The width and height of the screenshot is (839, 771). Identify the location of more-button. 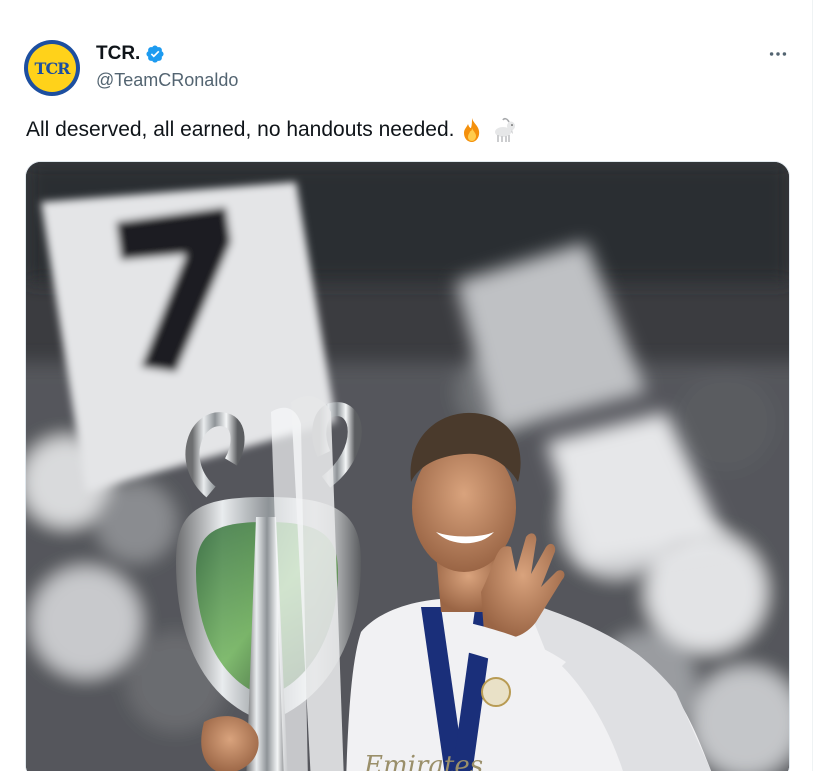
(778, 54).